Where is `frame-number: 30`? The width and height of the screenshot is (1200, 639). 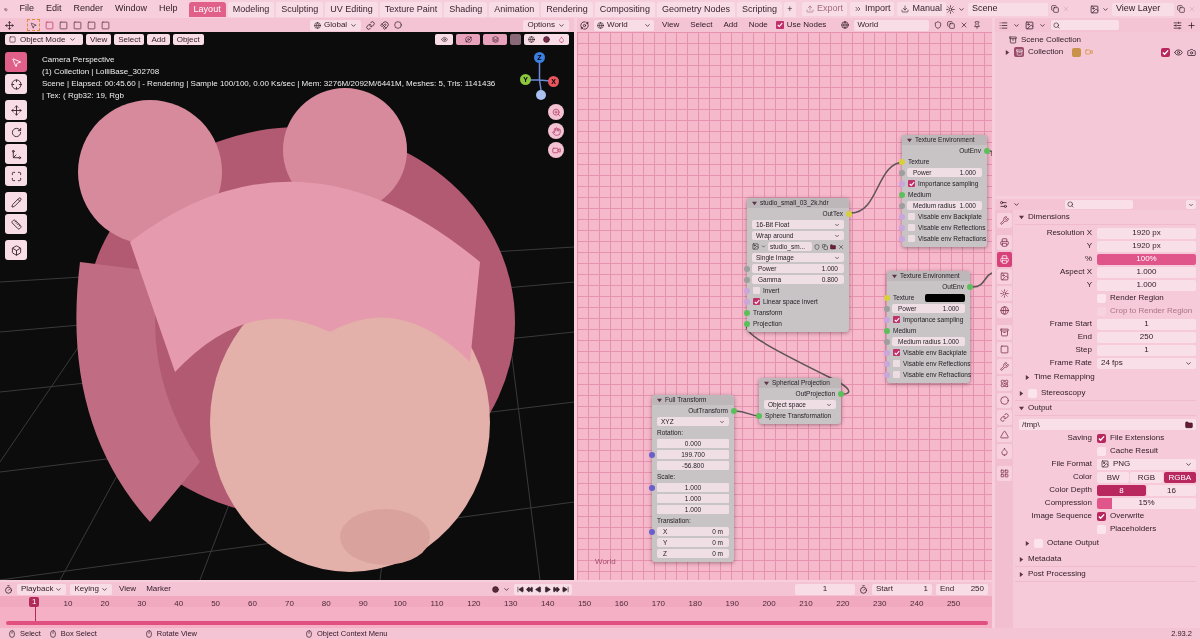 frame-number: 30 is located at coordinates (142, 604).